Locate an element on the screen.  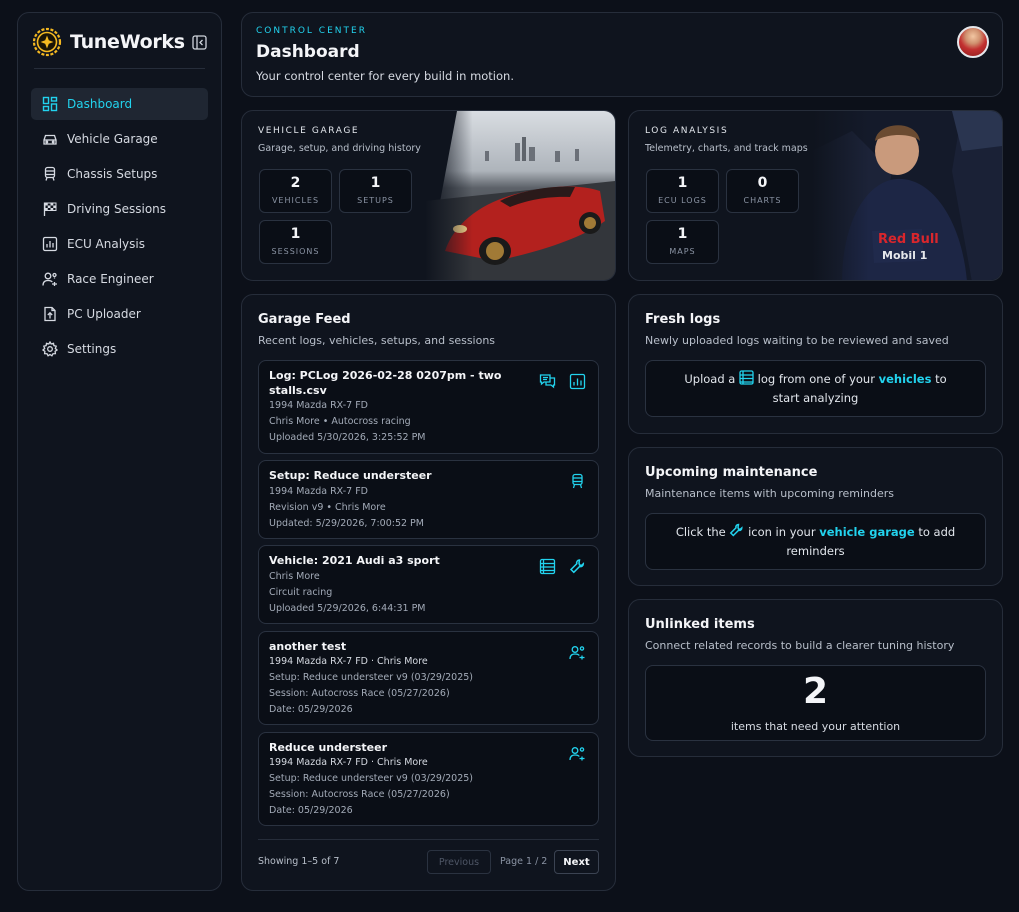
feed-item-line: Updated: 5/29/2026, 7:00:52 PM is located at coordinates (346, 523).